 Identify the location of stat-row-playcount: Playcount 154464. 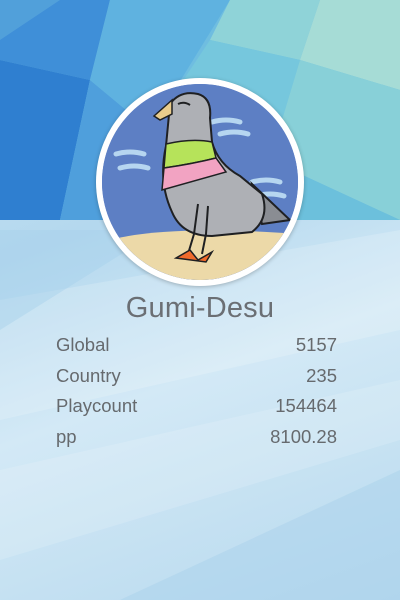
(196, 406).